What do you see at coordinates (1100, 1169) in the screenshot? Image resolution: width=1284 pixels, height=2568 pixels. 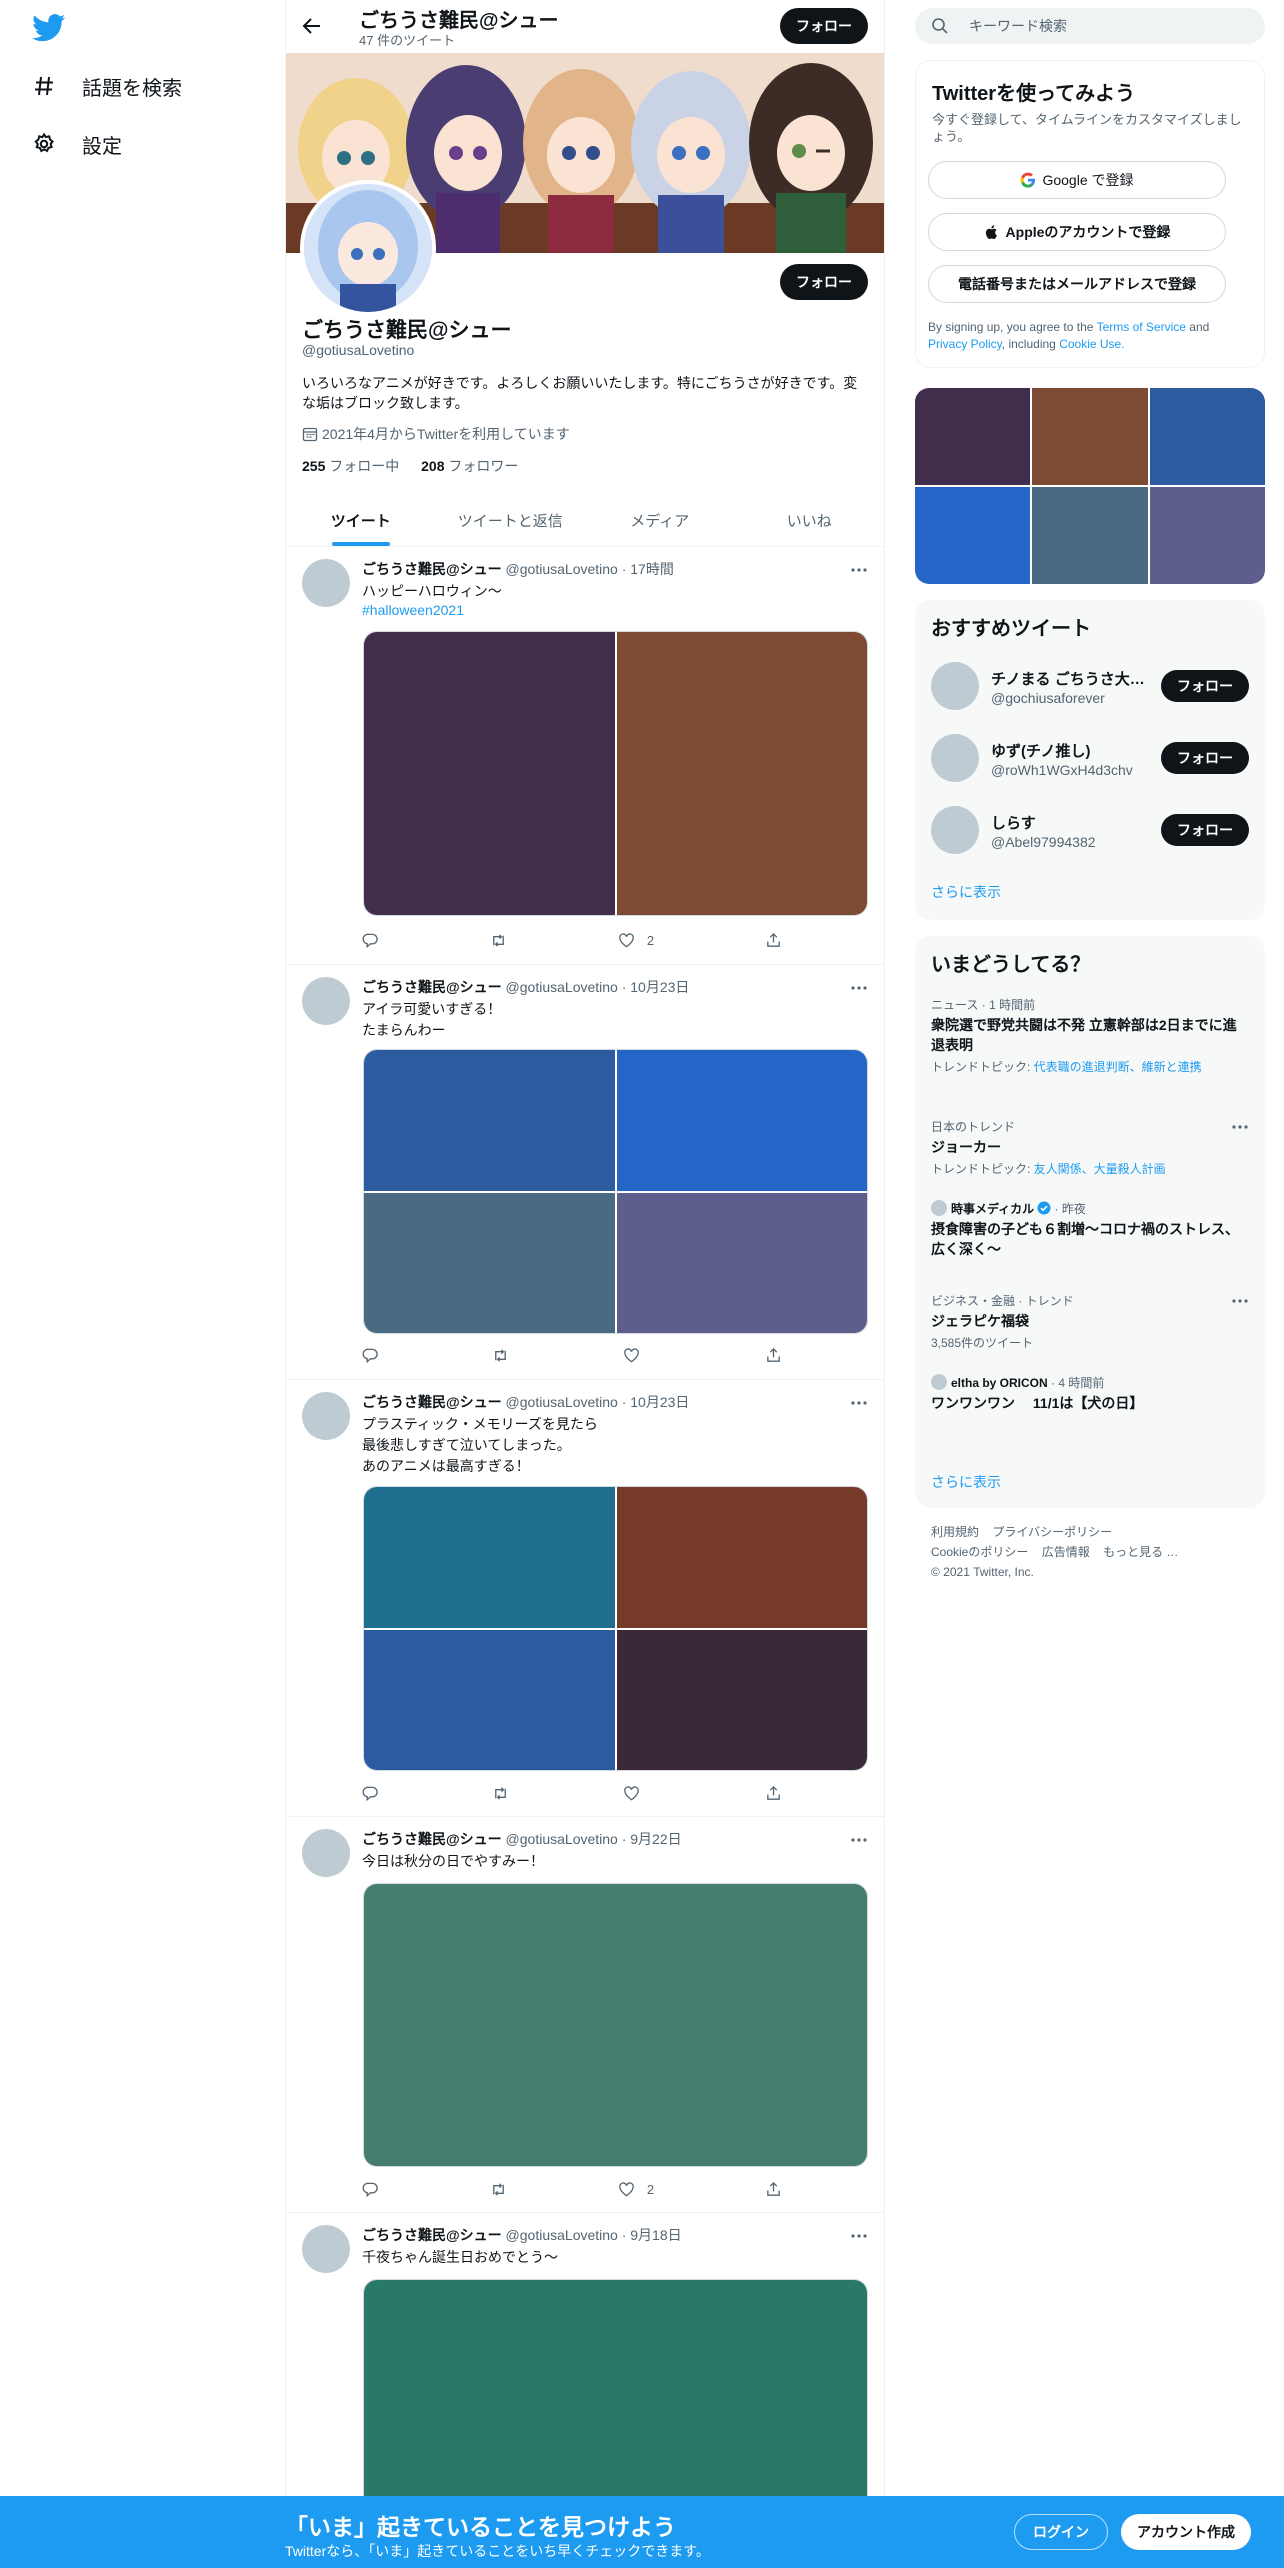 I see `trend-topic-links: 友人関係、大量殺人計画` at bounding box center [1100, 1169].